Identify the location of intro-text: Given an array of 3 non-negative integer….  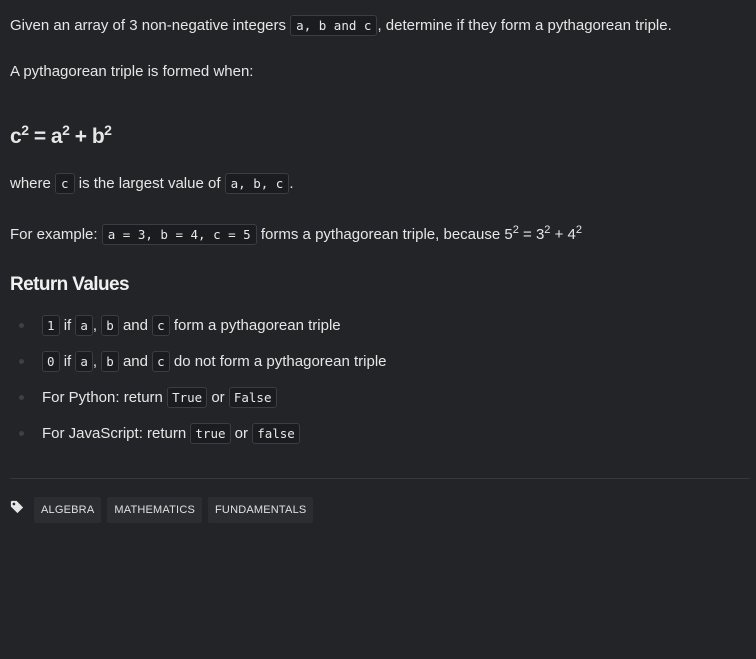
(148, 25).